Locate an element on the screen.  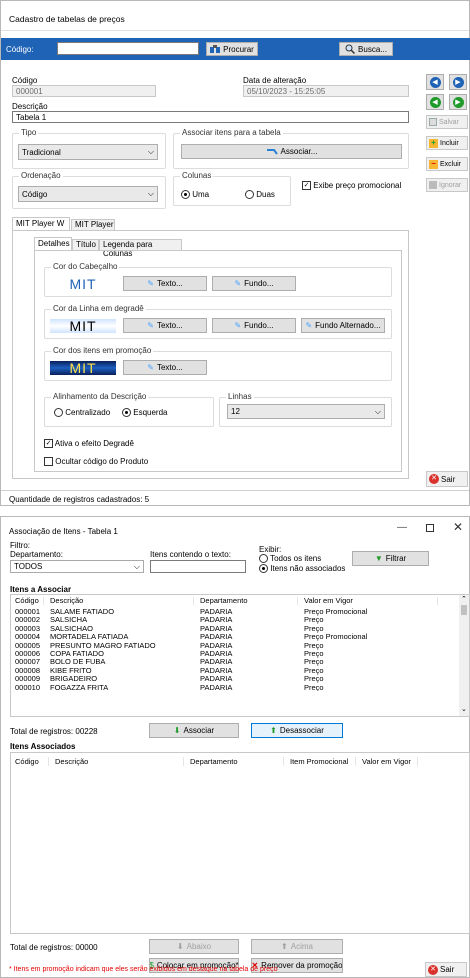
esquerda-radio: Esquerda is located at coordinates (145, 413).